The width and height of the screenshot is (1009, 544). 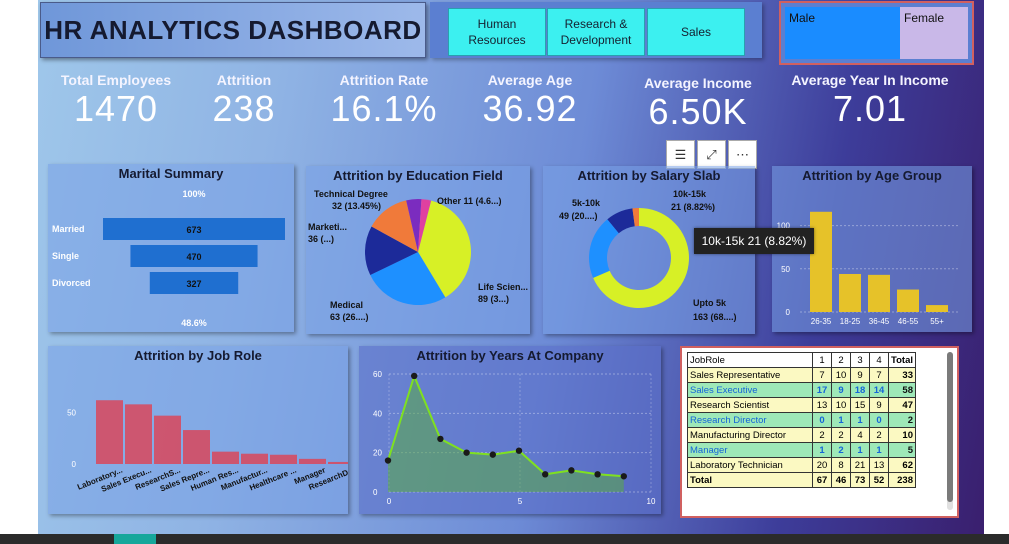 What do you see at coordinates (902, 360) in the screenshot?
I see `header-total: Total` at bounding box center [902, 360].